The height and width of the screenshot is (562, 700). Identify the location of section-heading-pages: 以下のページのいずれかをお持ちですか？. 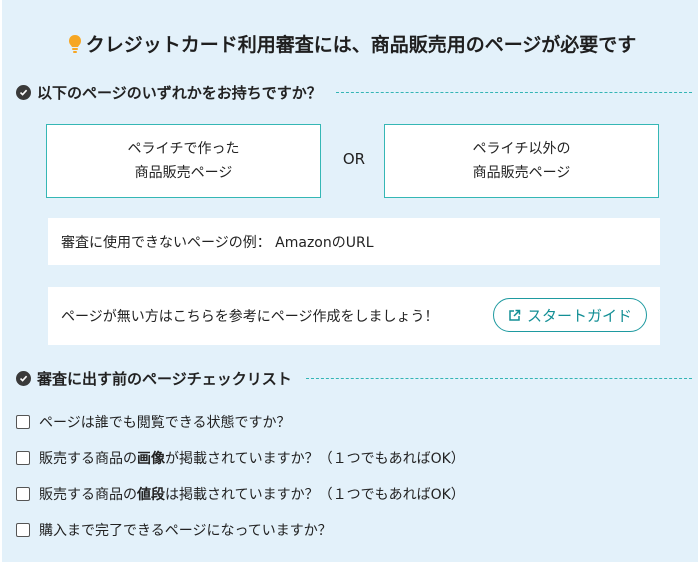
(354, 92).